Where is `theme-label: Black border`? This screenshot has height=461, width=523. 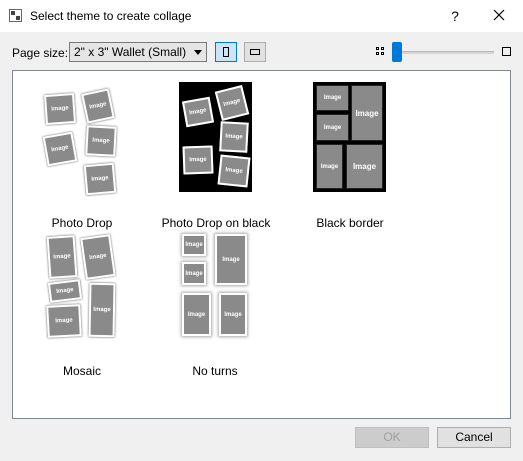 theme-label: Black border is located at coordinates (350, 223).